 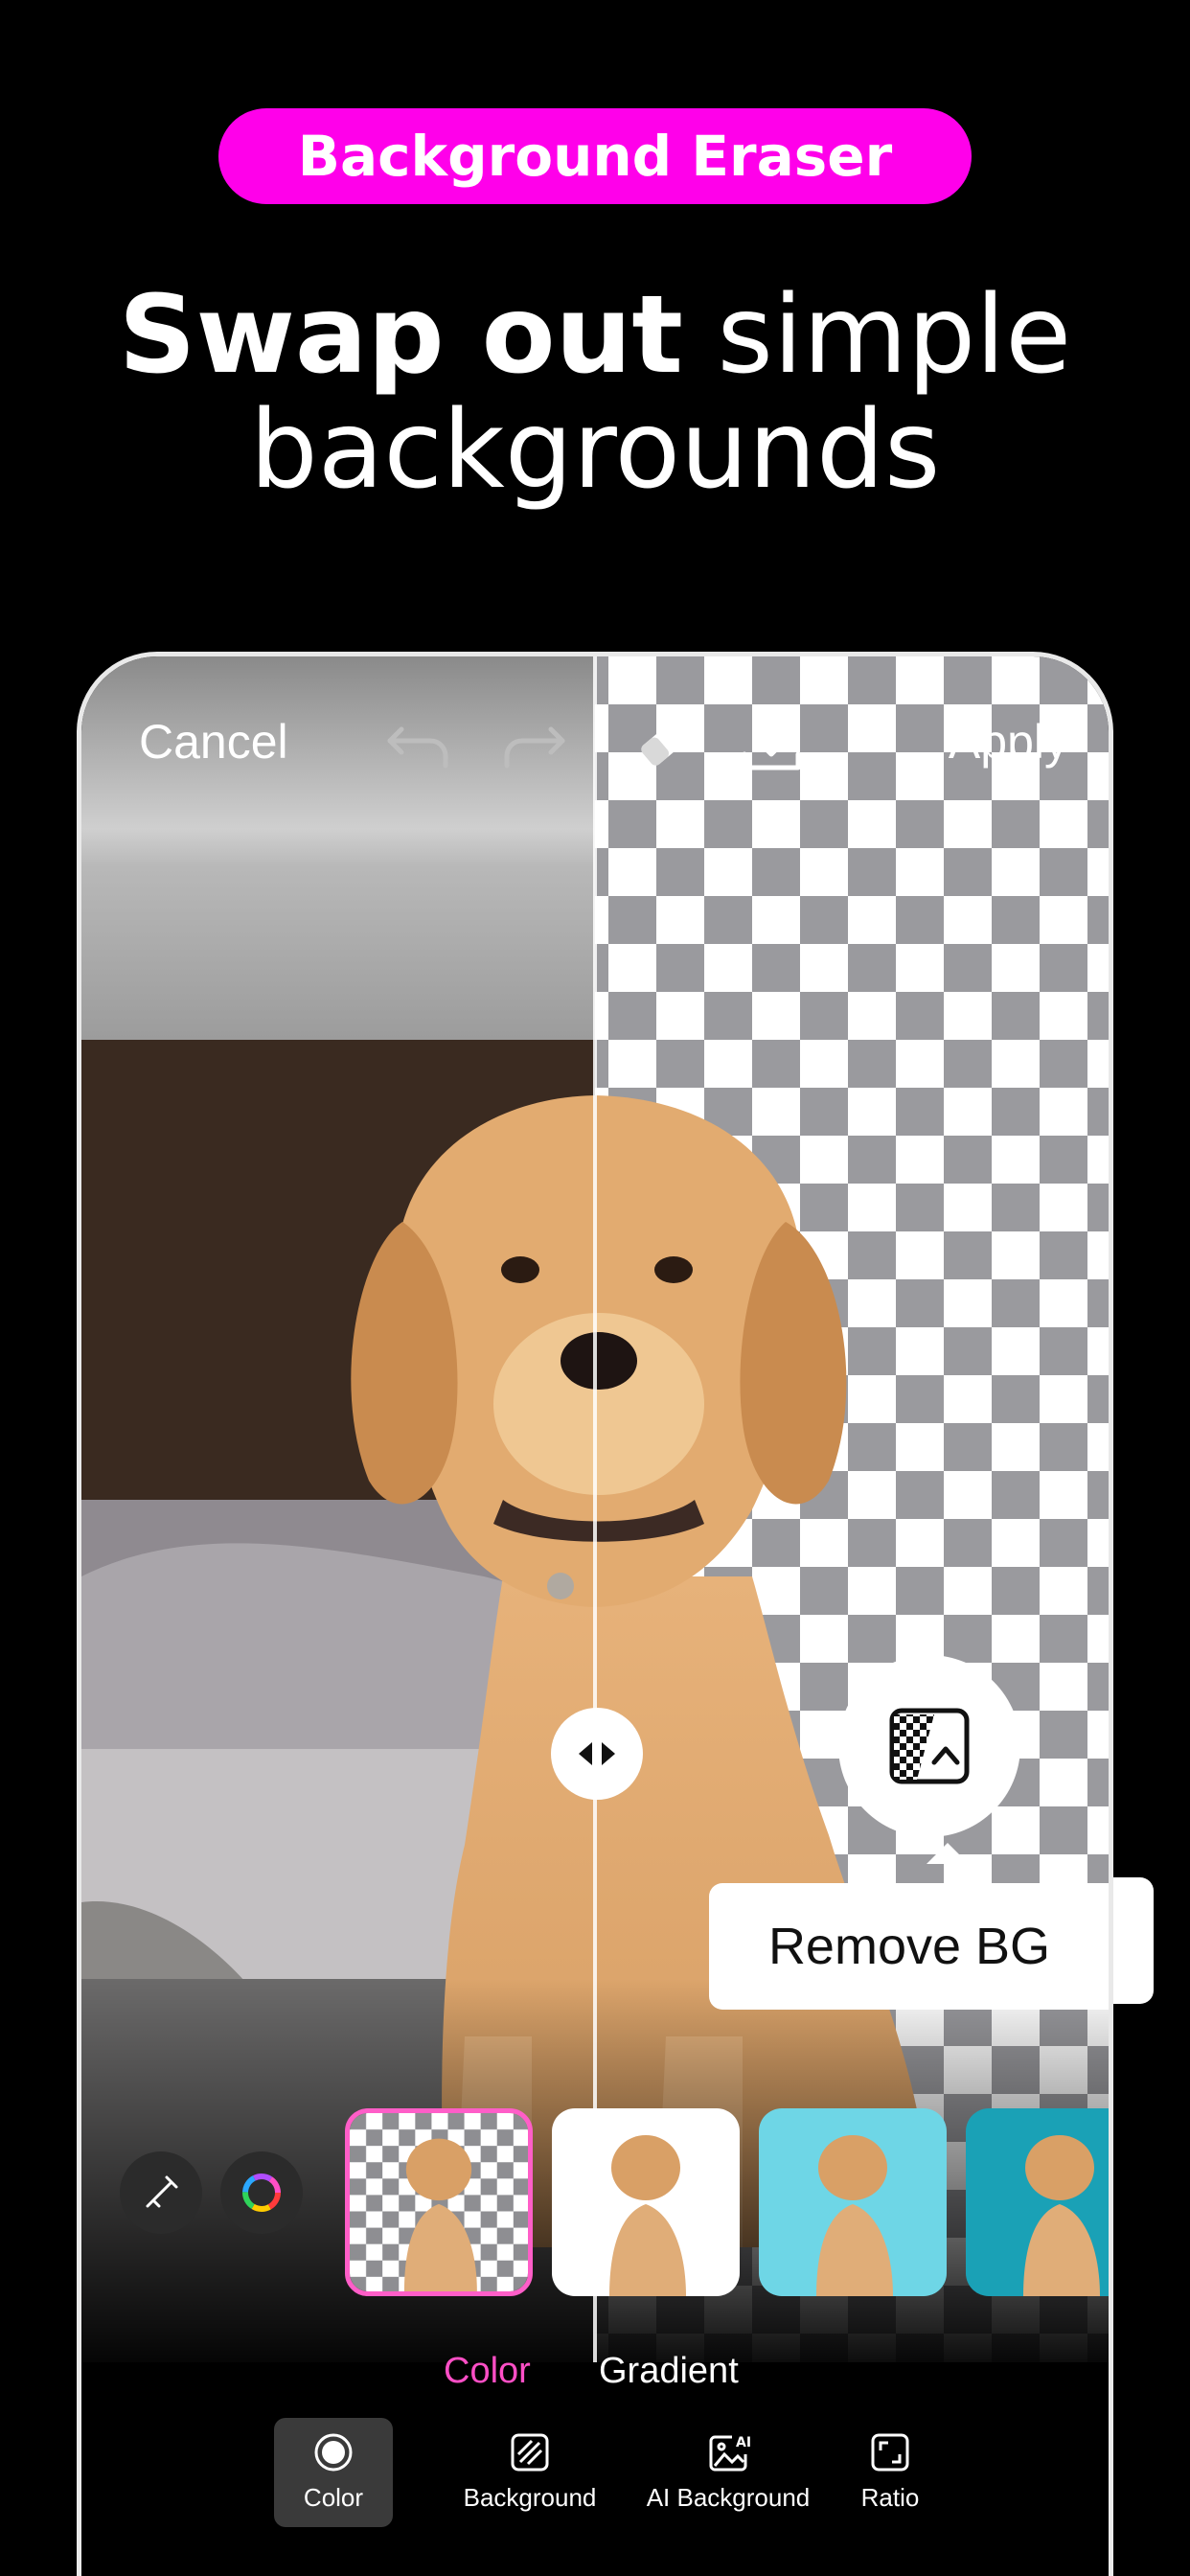 What do you see at coordinates (1009, 742) in the screenshot?
I see `apply-button: Apply` at bounding box center [1009, 742].